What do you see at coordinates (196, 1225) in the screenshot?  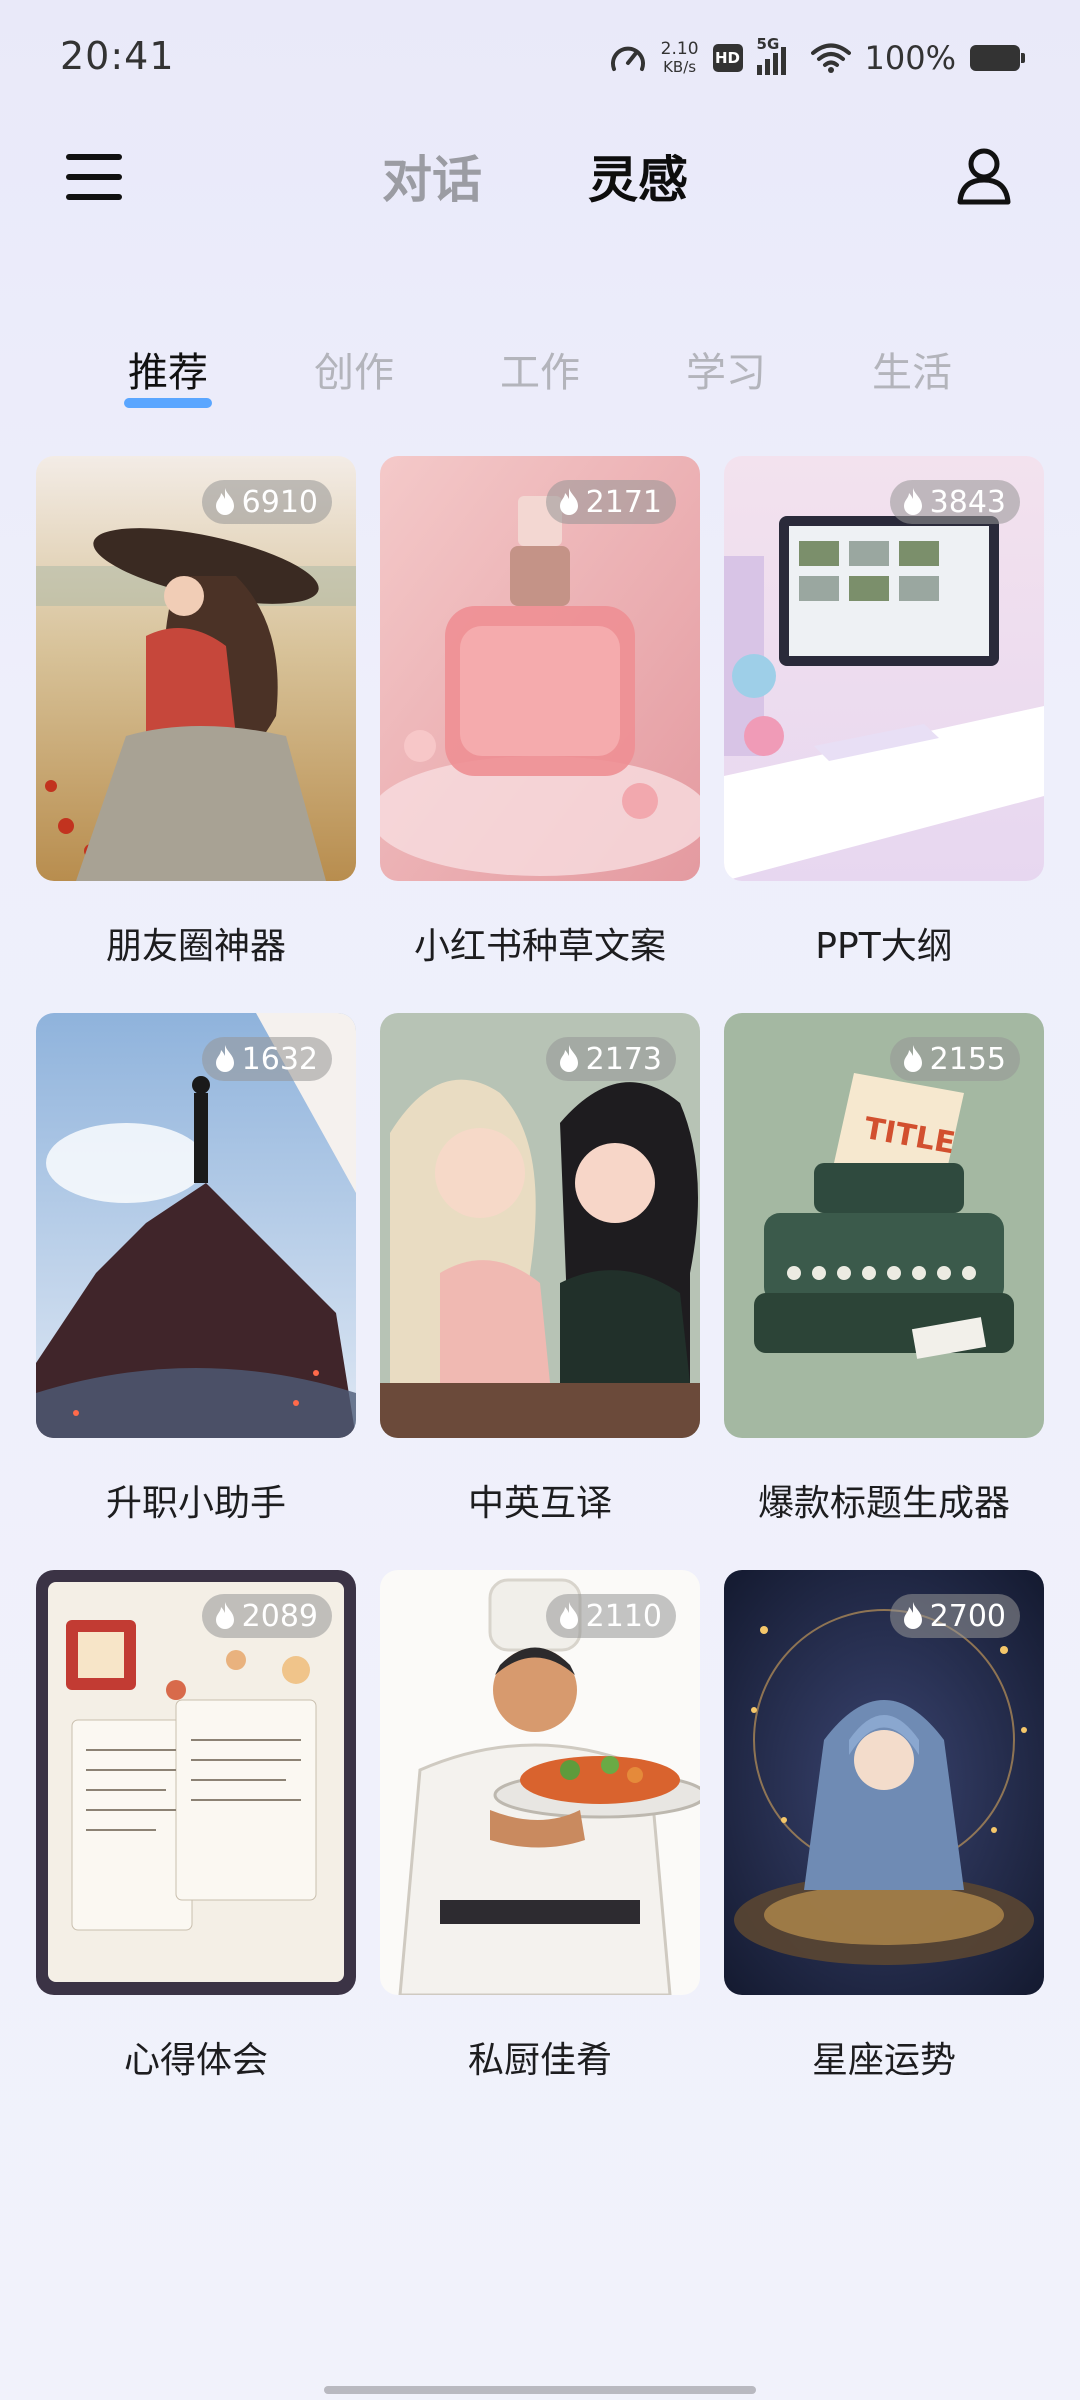 I see `card-image-man-on-rock: 1632` at bounding box center [196, 1225].